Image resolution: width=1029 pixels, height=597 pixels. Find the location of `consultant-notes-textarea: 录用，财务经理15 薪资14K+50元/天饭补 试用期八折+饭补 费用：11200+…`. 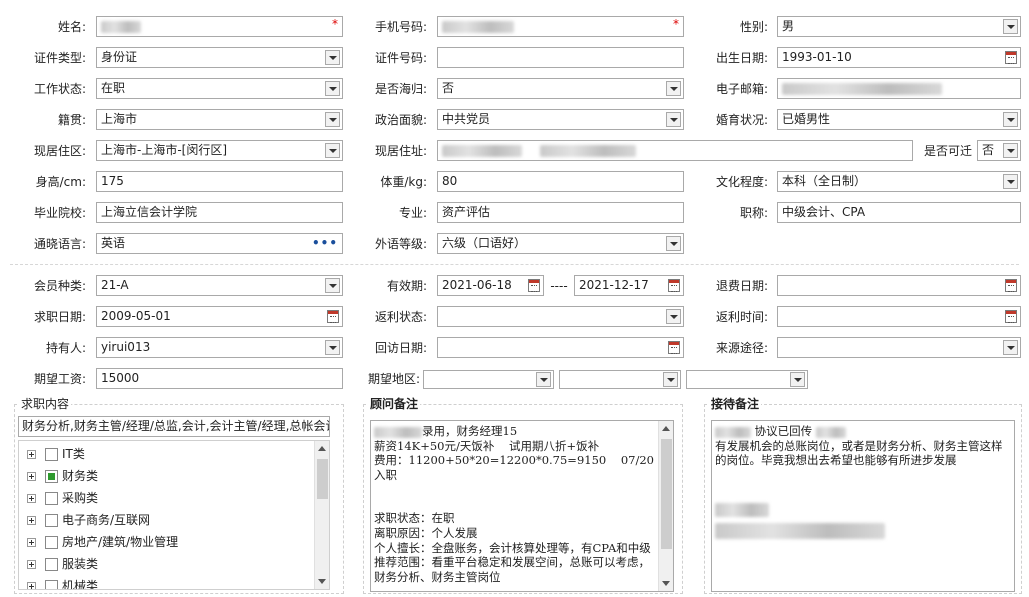

consultant-notes-textarea: 录用，财务经理15 薪资14K+50元/天饭补 试用期八折+饭补 费用：11200+… is located at coordinates (522, 506).